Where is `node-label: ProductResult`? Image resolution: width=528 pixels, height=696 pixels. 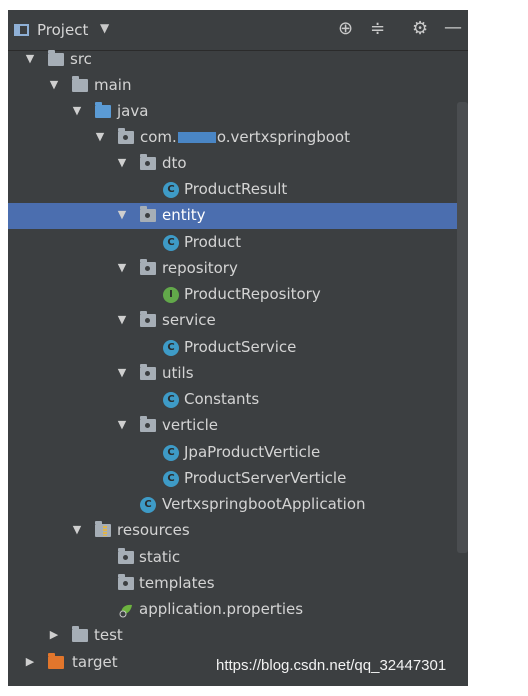
node-label: ProductResult is located at coordinates (236, 189).